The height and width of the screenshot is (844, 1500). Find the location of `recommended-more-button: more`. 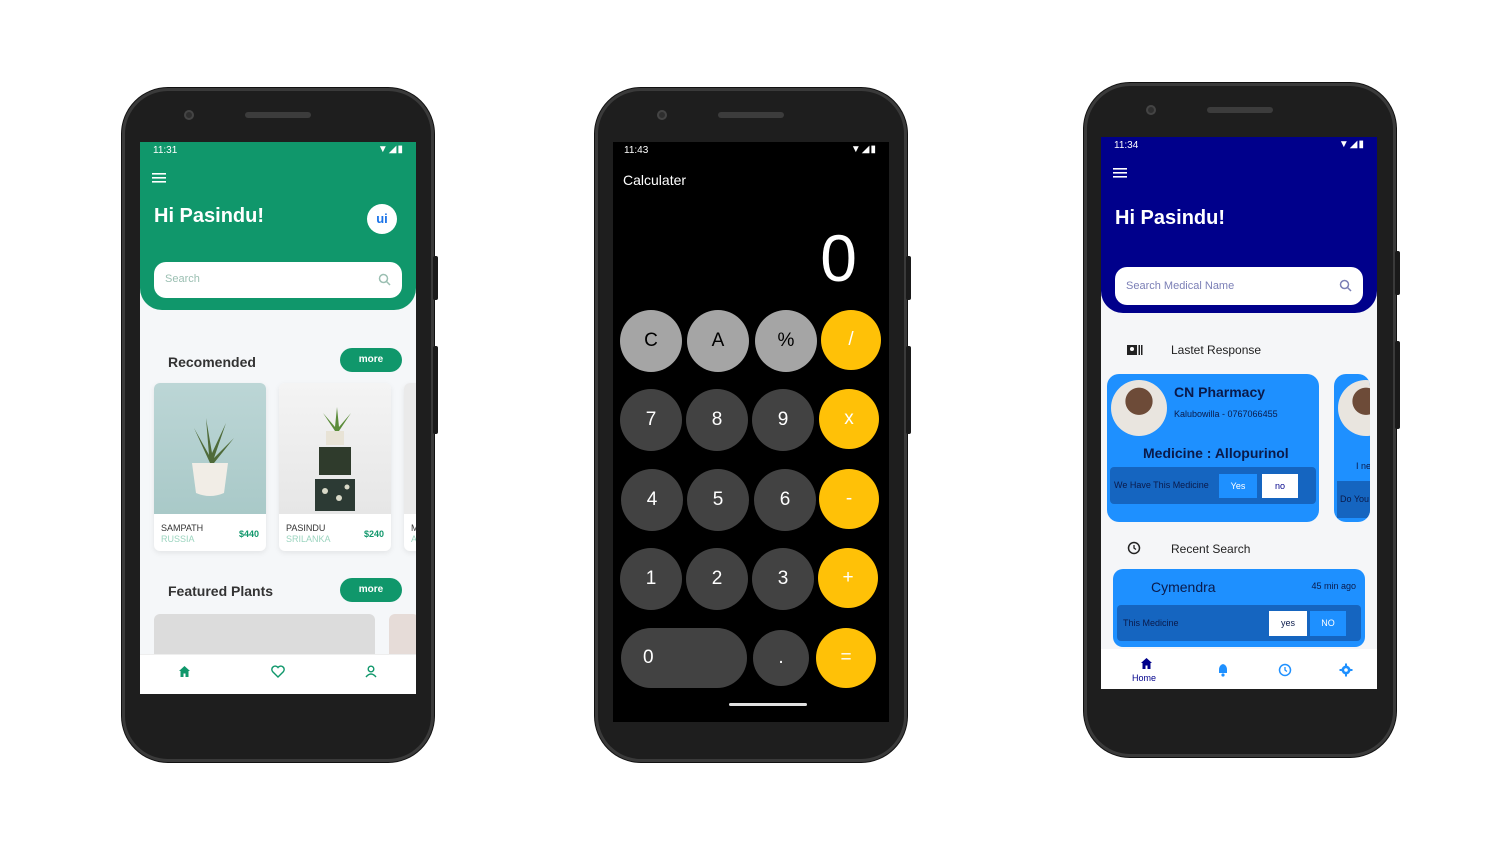

recommended-more-button: more is located at coordinates (371, 360).